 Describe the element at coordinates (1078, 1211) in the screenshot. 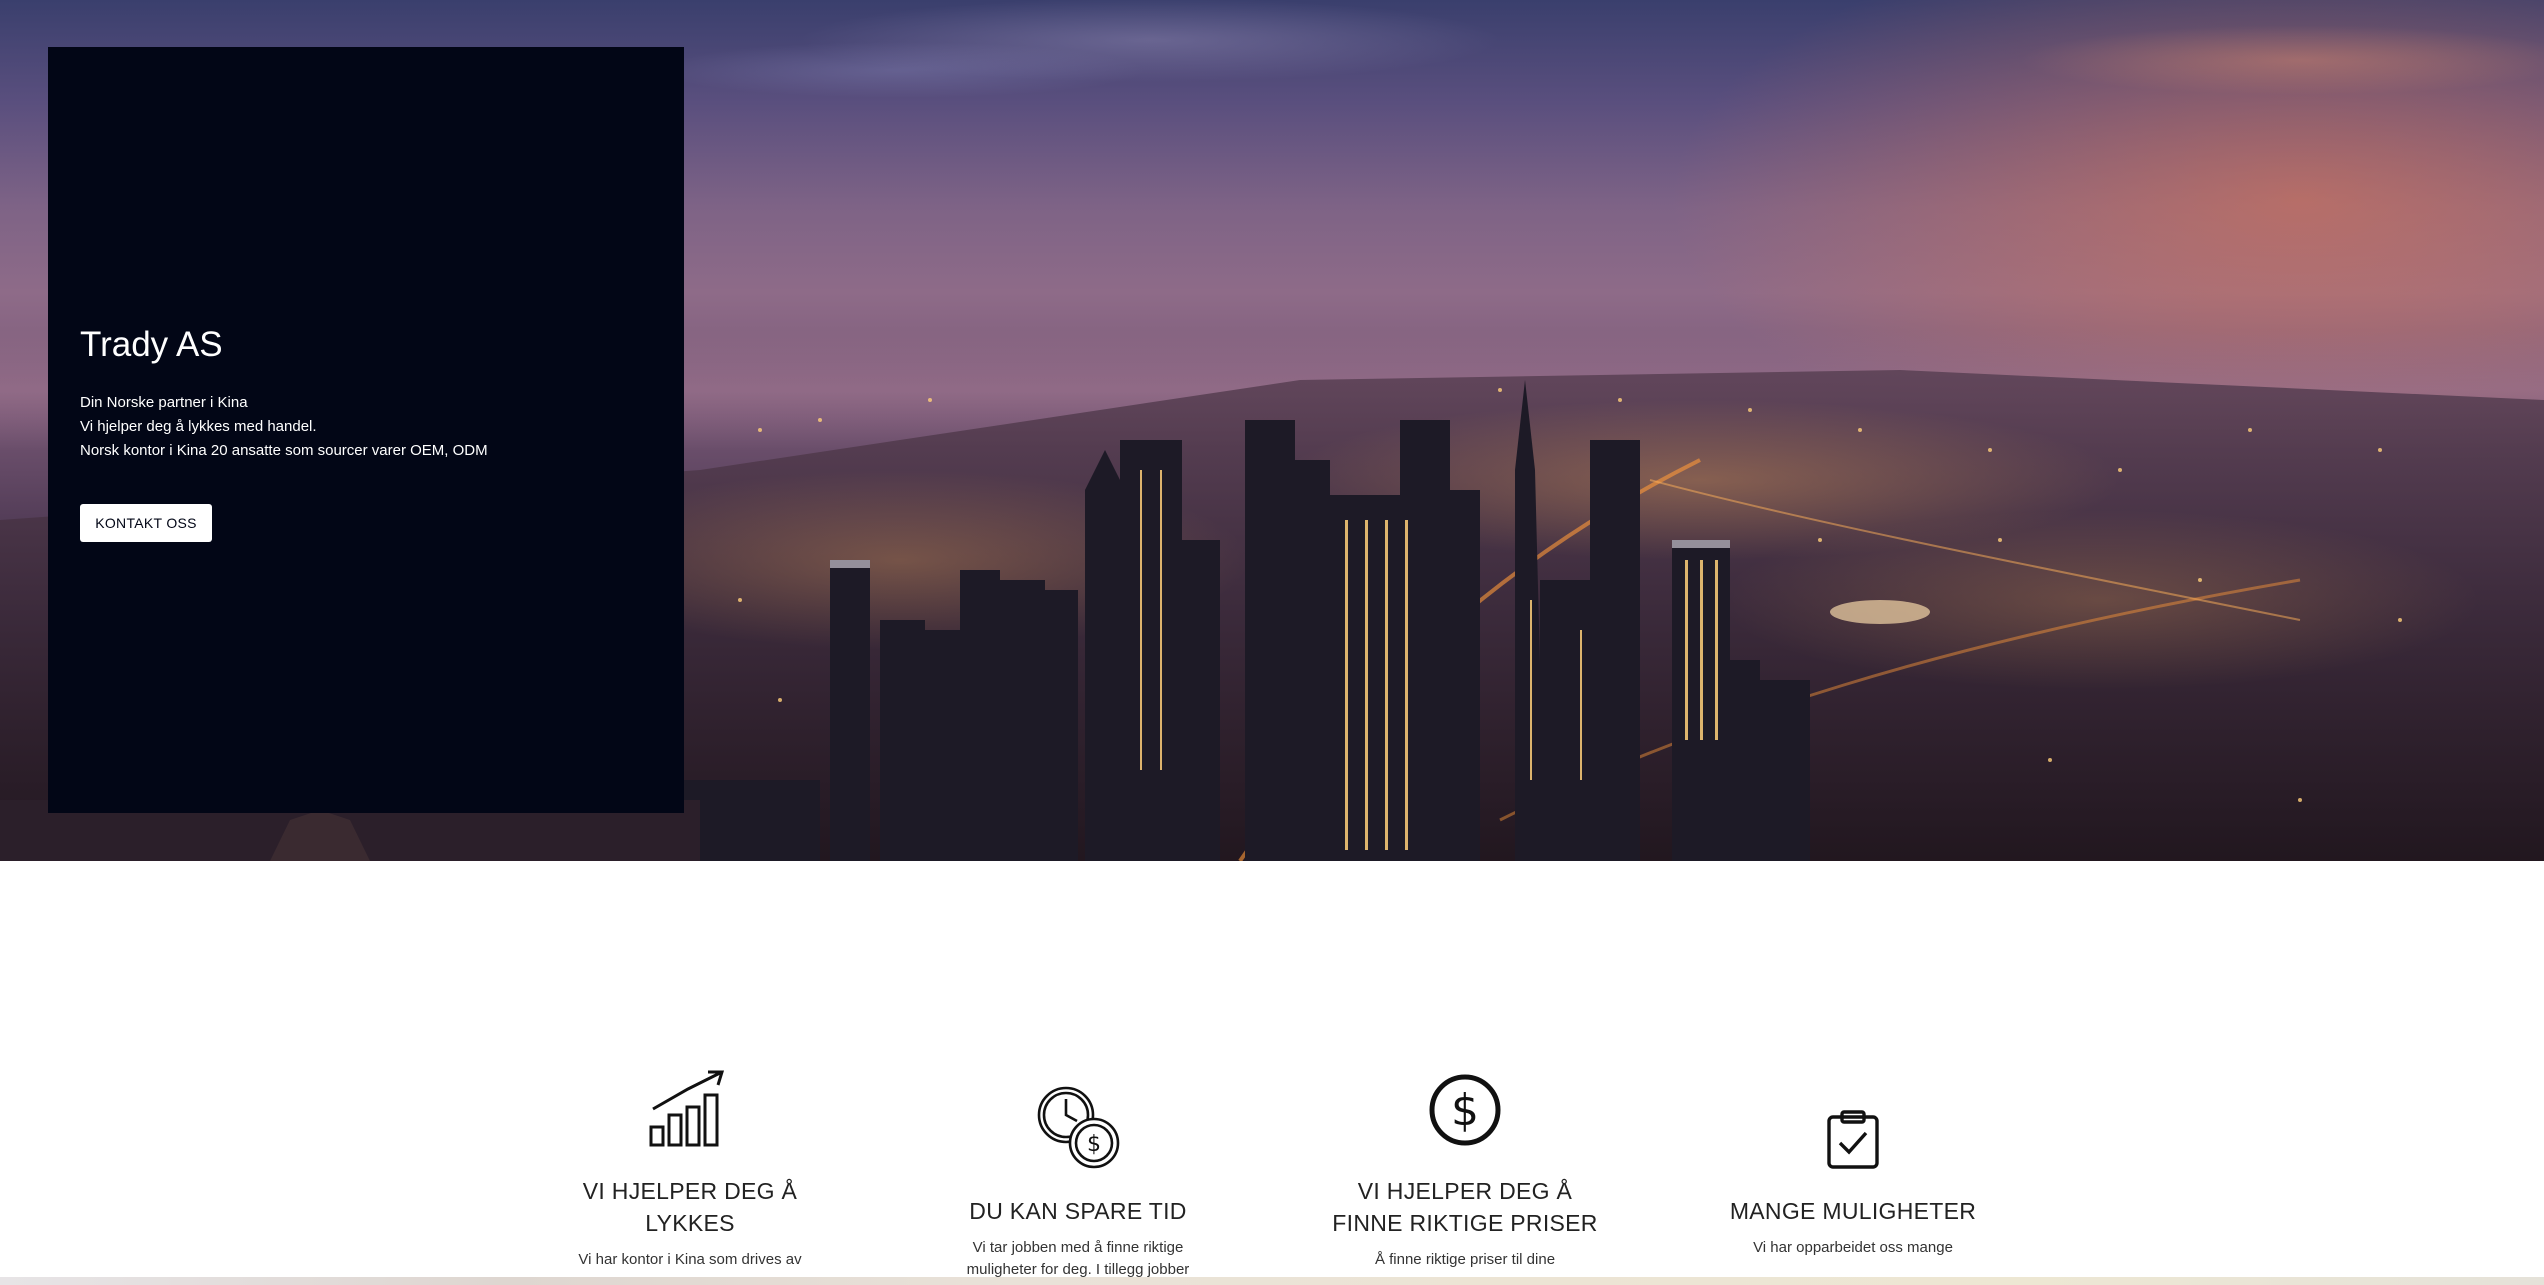

I see `feature-title: DU KAN SPARE TID` at that location.